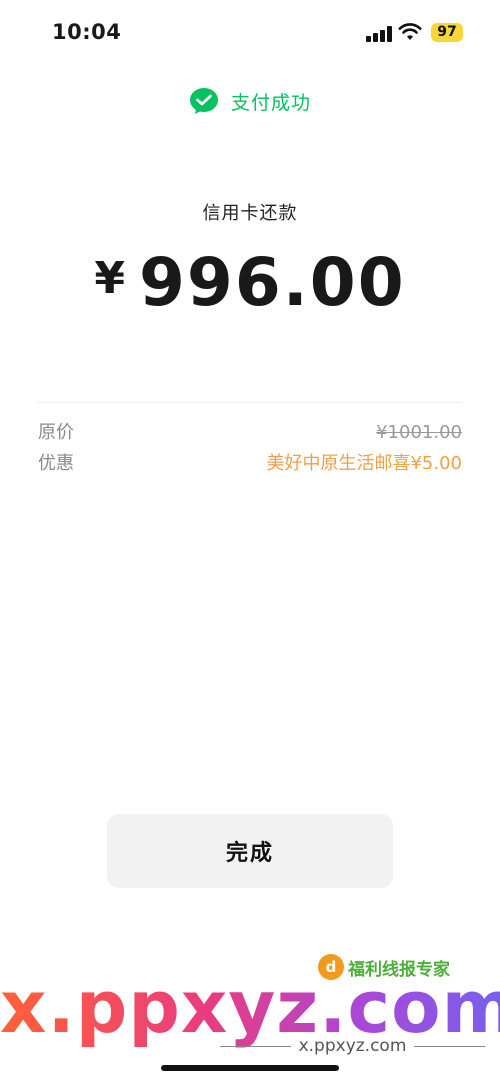 This screenshot has width=500, height=1083. What do you see at coordinates (250, 851) in the screenshot?
I see `done-button: 完成` at bounding box center [250, 851].